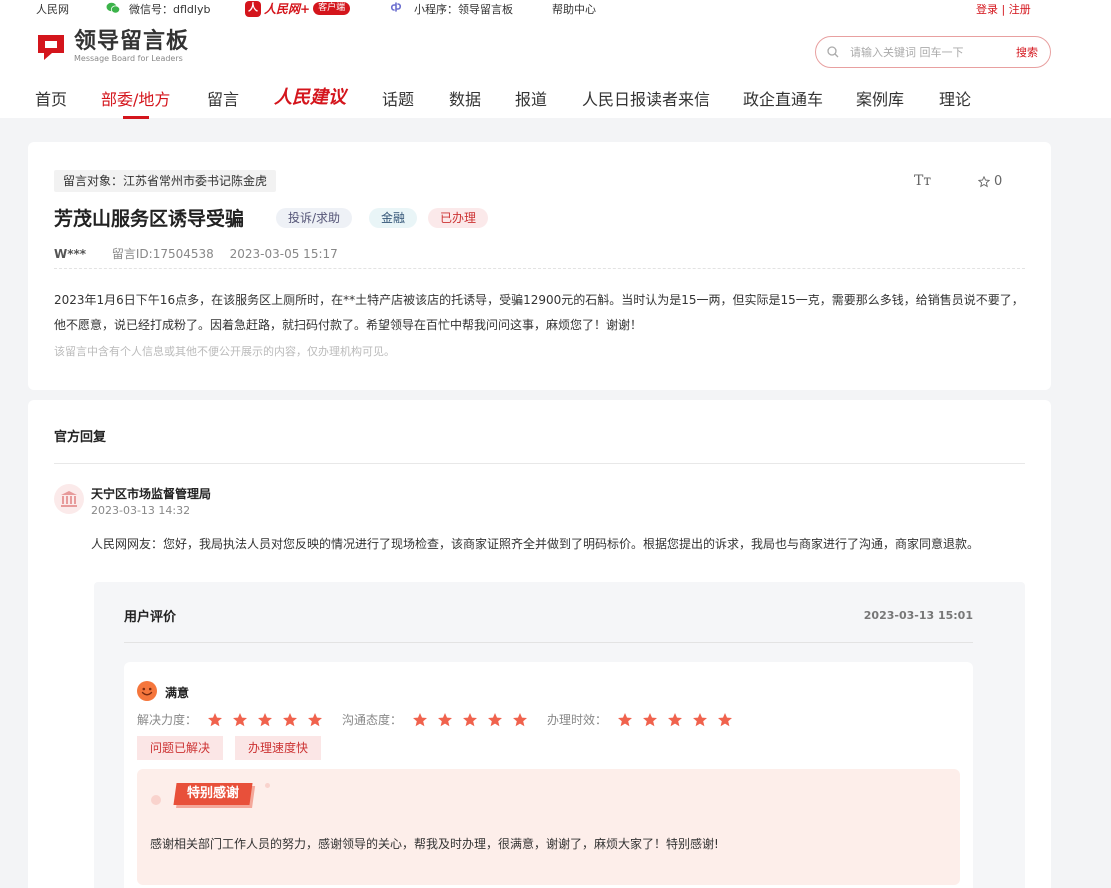 This screenshot has height=888, width=1111. What do you see at coordinates (920, 52) in the screenshot?
I see `search-input` at bounding box center [920, 52].